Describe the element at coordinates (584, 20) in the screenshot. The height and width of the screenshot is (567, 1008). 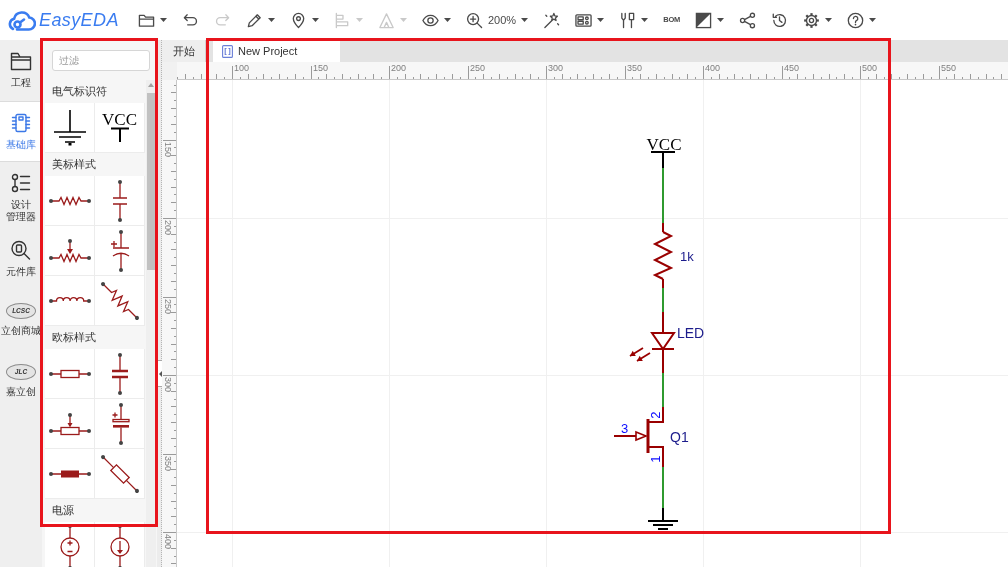
I see `component-panel-icon` at that location.